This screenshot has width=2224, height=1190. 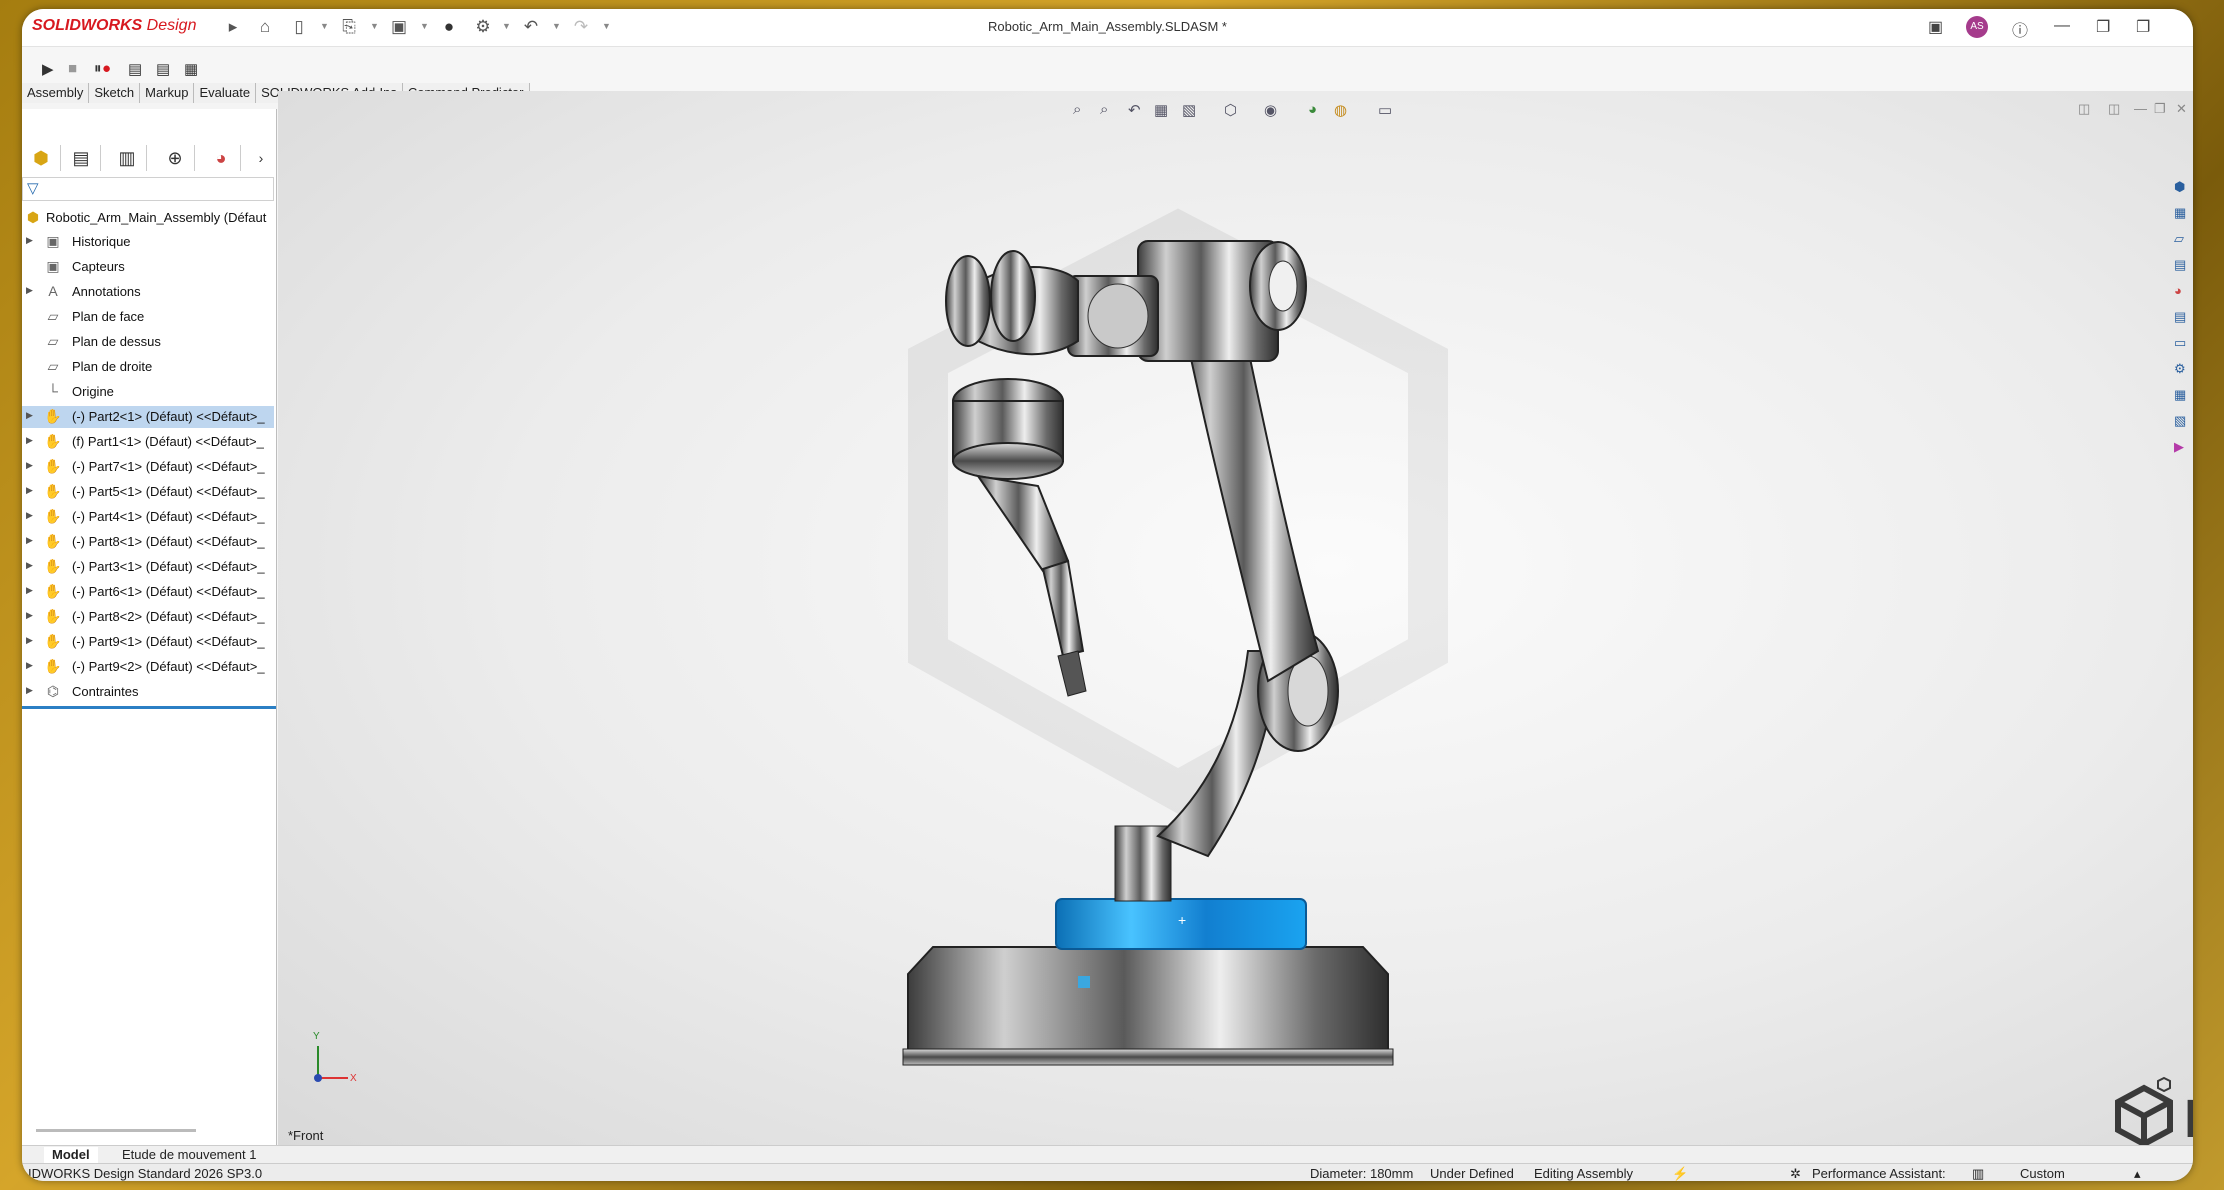 I want to click on forum-icon: ▭, so click(x=2182, y=343).